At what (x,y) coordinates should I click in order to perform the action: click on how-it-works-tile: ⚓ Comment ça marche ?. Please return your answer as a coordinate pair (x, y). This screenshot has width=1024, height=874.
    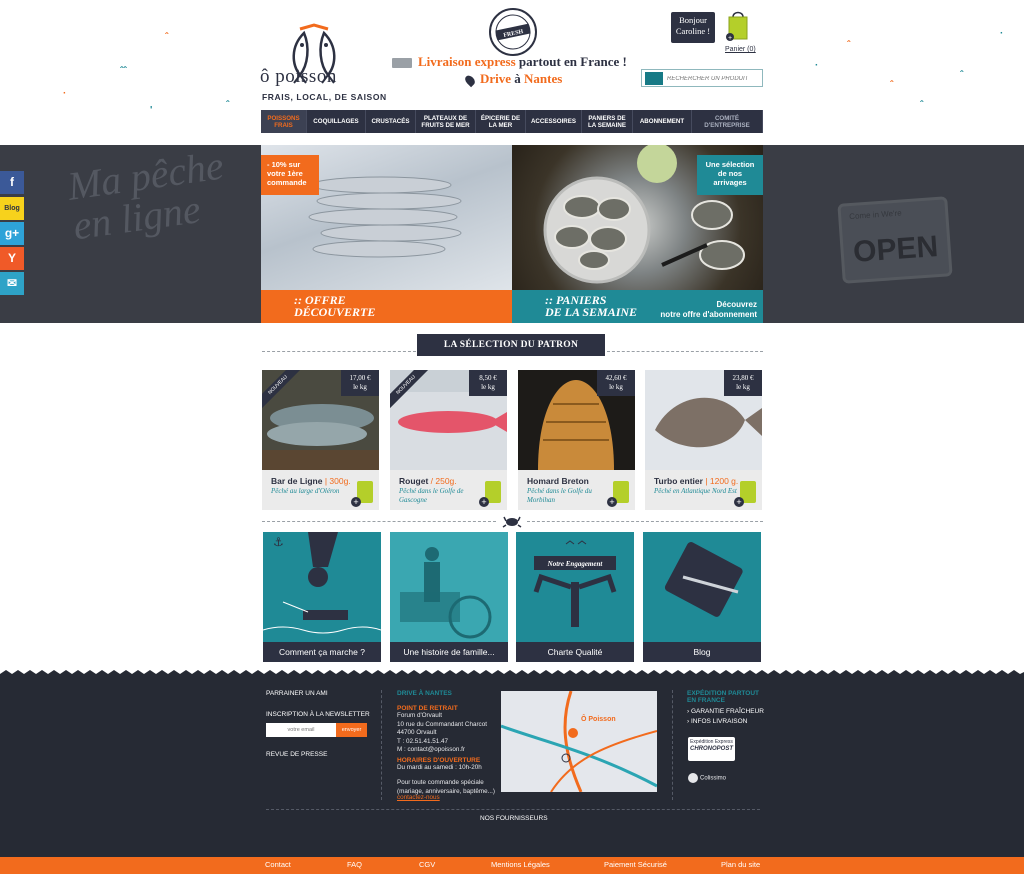
    Looking at the image, I should click on (322, 597).